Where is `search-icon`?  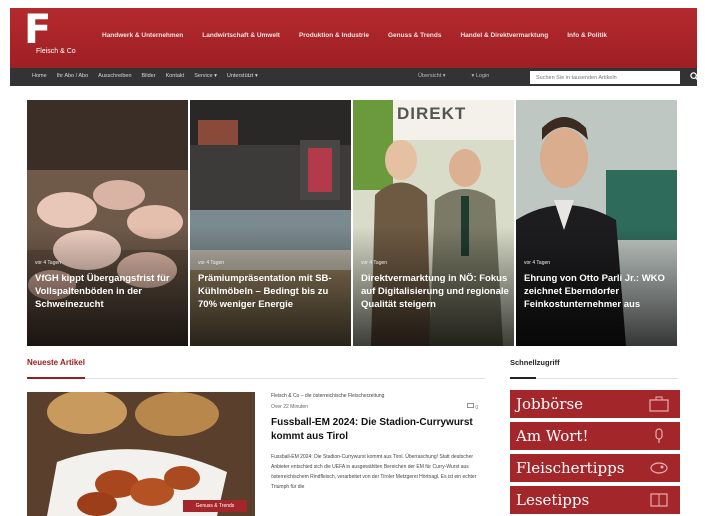
search-icon is located at coordinates (694, 76).